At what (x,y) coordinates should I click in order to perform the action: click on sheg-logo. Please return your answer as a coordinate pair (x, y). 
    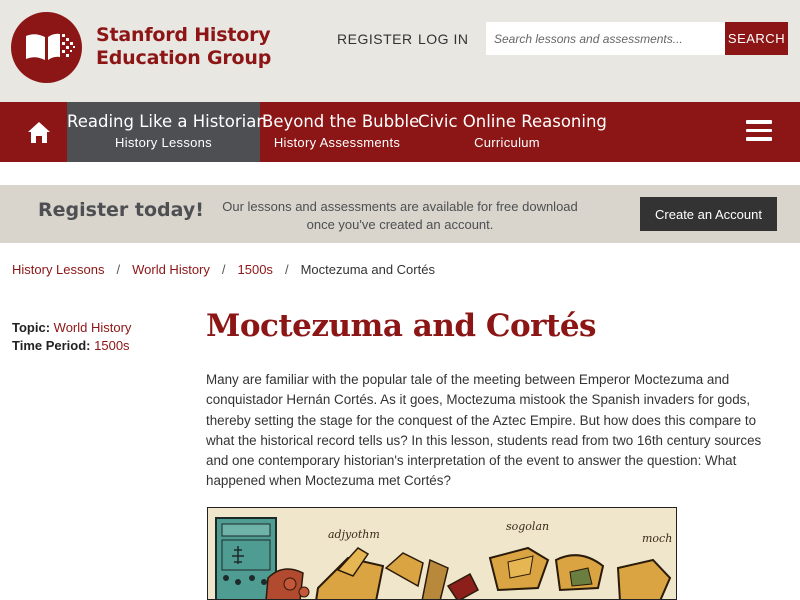
    Looking at the image, I should click on (46, 47).